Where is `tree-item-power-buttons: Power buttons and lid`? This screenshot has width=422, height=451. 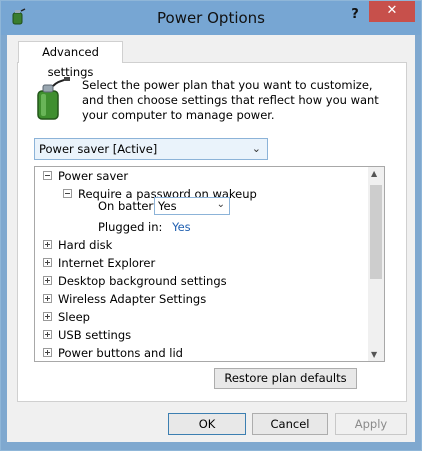 tree-item-power-buttons: Power buttons and lid is located at coordinates (113, 353).